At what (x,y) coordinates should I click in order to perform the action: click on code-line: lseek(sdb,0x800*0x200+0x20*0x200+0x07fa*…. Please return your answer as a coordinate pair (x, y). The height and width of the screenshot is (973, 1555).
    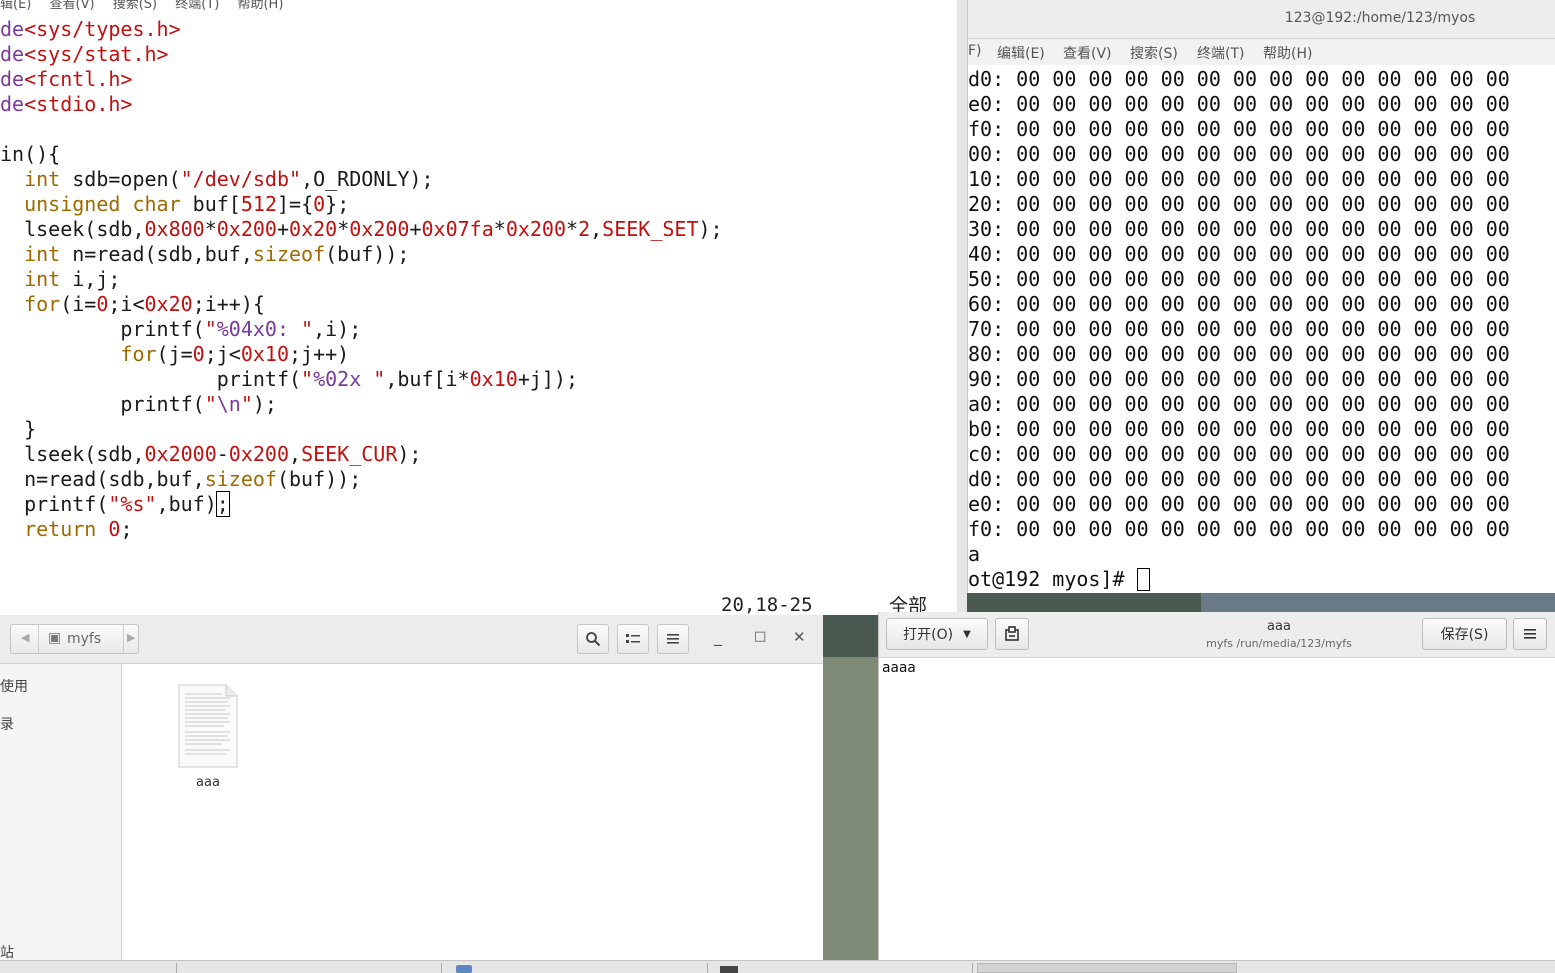
    Looking at the image, I should click on (361, 229).